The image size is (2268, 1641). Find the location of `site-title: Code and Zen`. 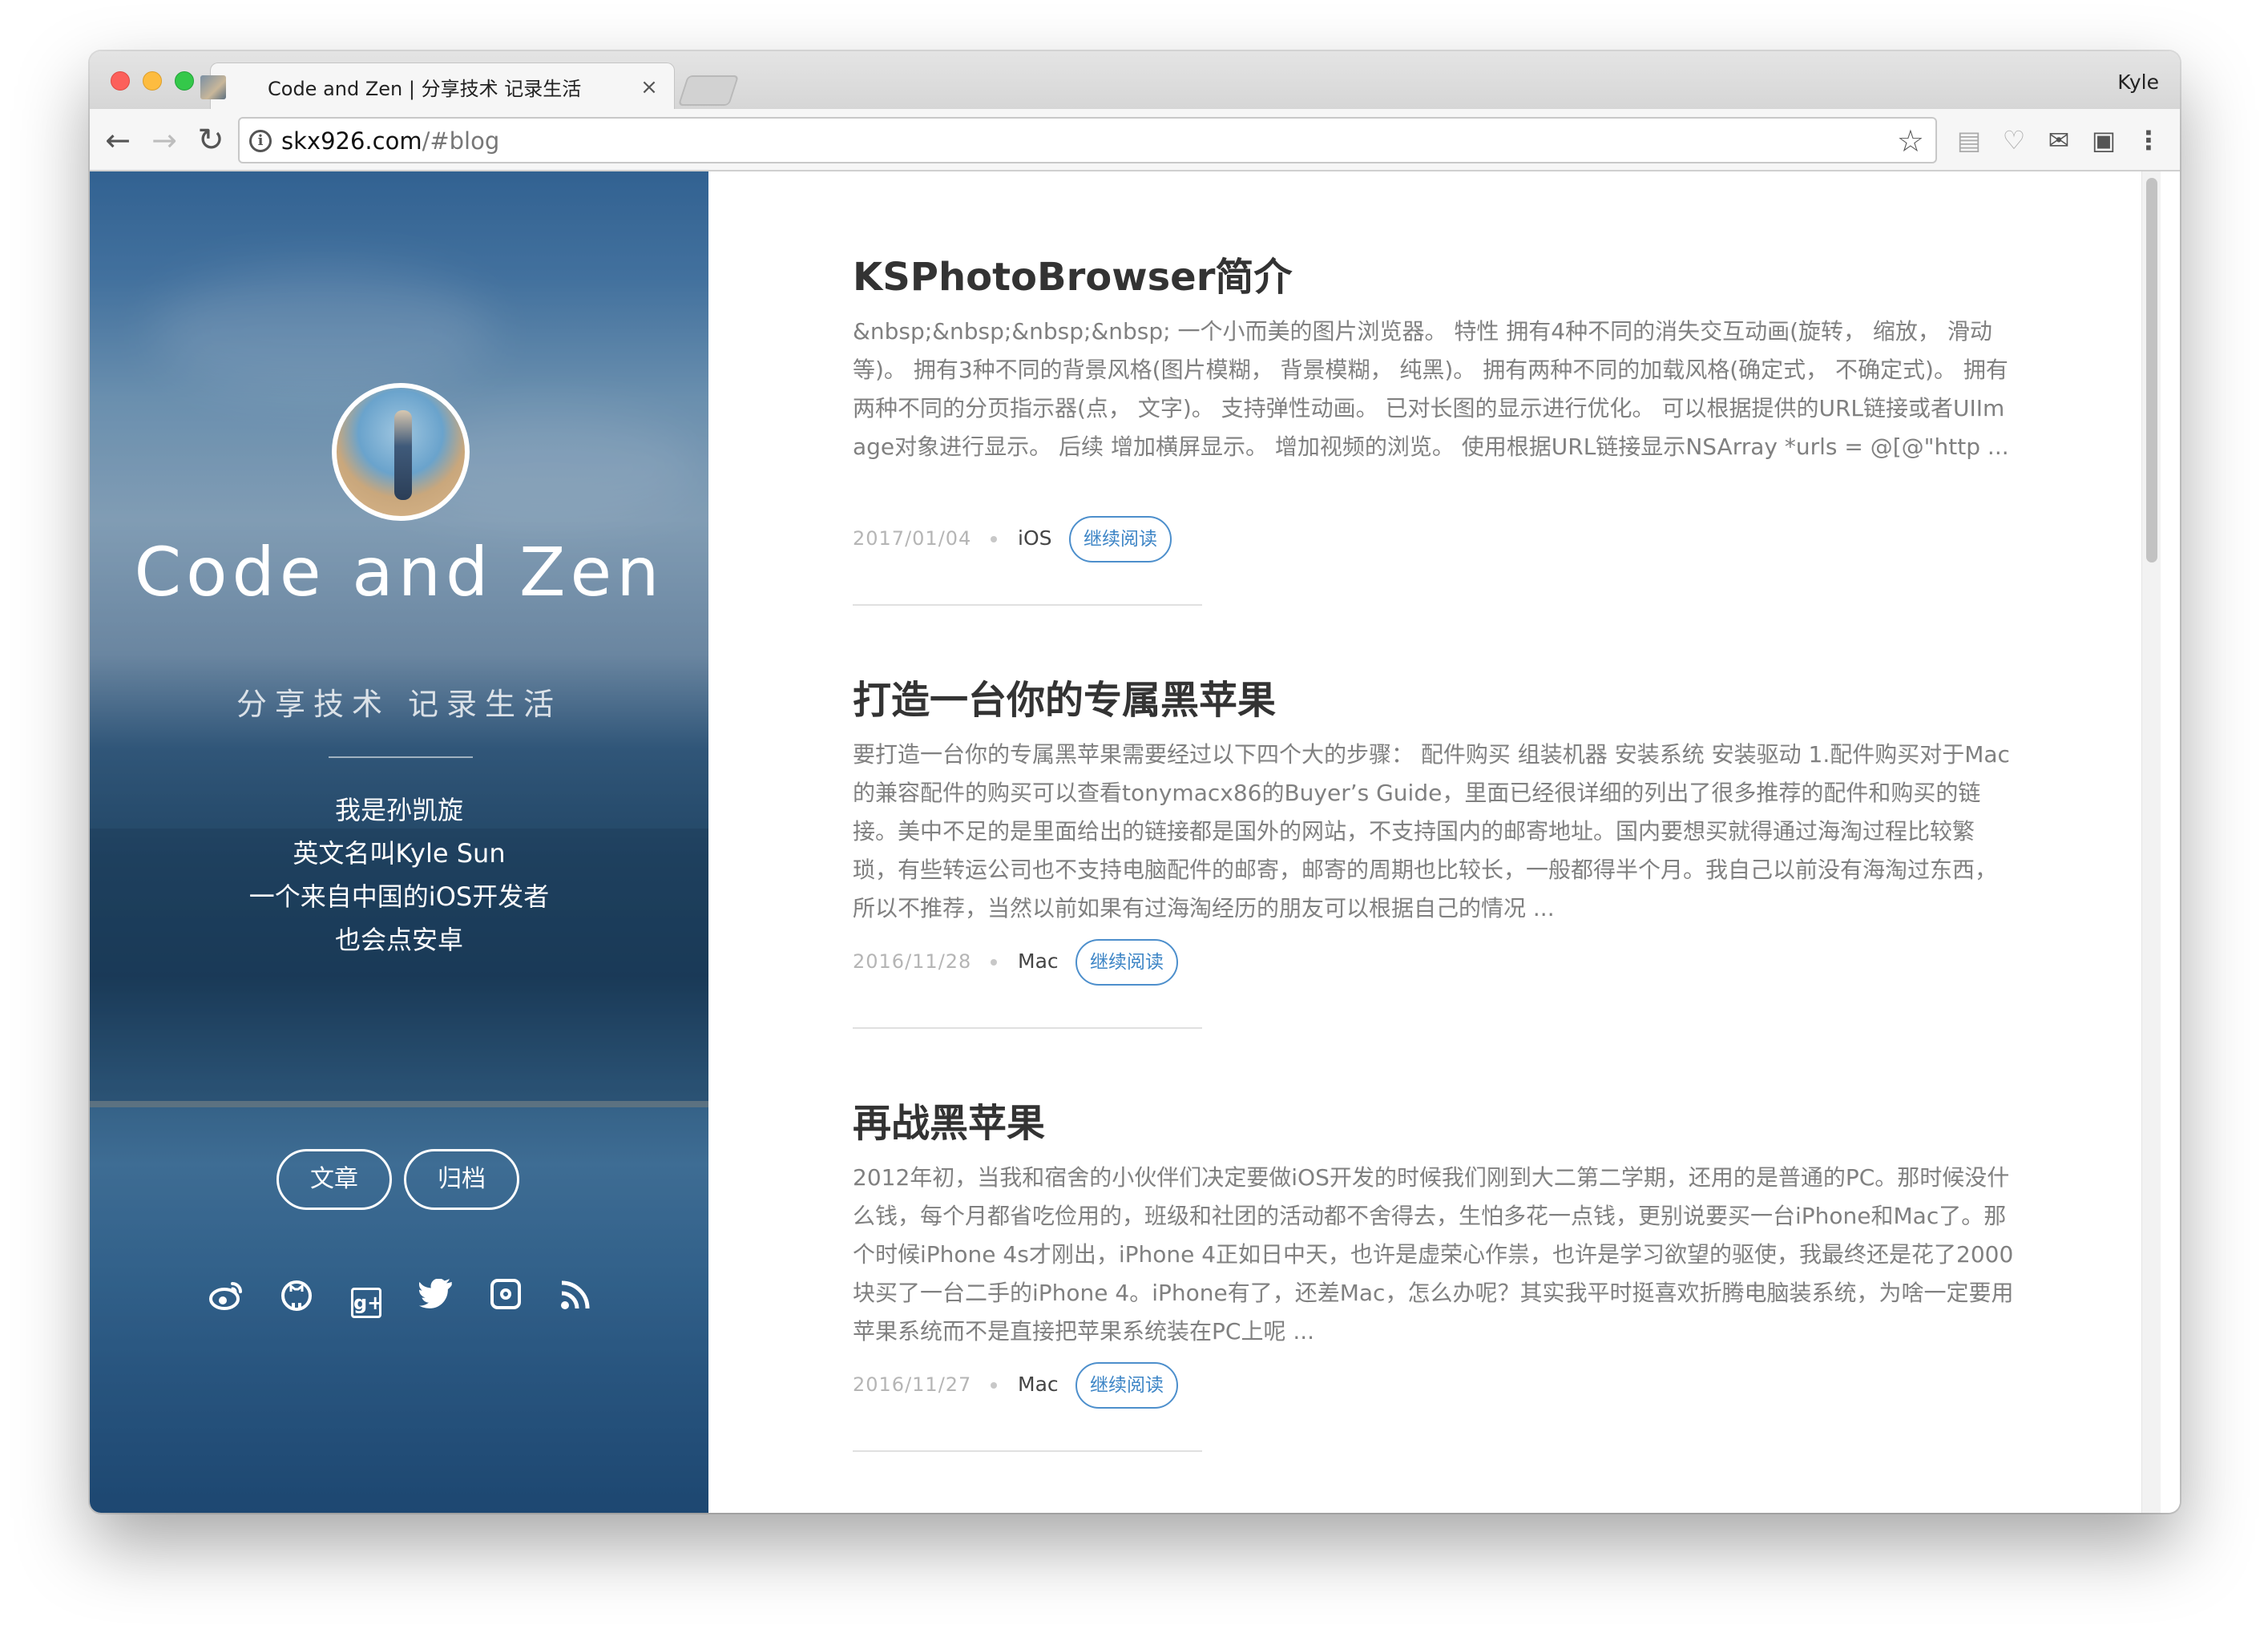

site-title: Code and Zen is located at coordinates (399, 572).